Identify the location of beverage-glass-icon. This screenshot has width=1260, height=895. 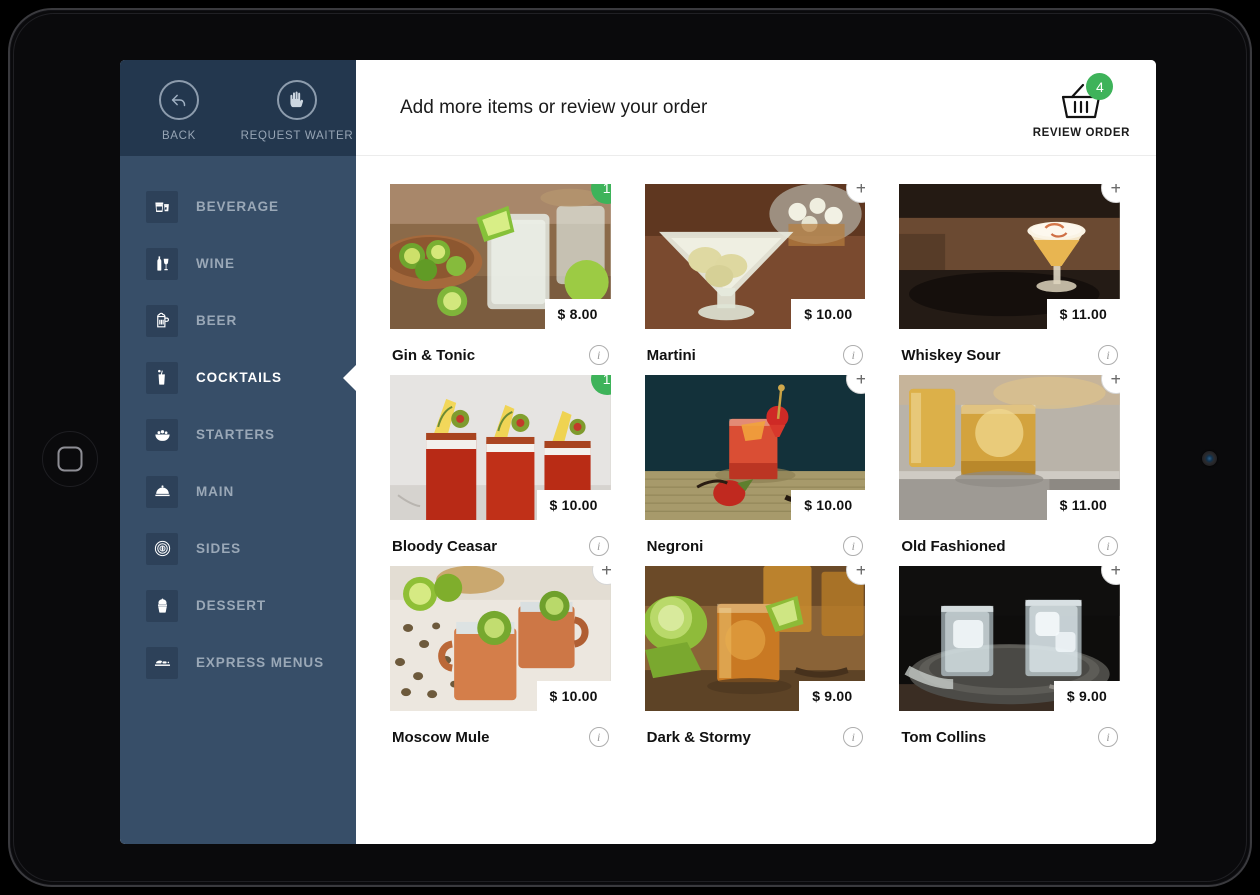
(162, 206).